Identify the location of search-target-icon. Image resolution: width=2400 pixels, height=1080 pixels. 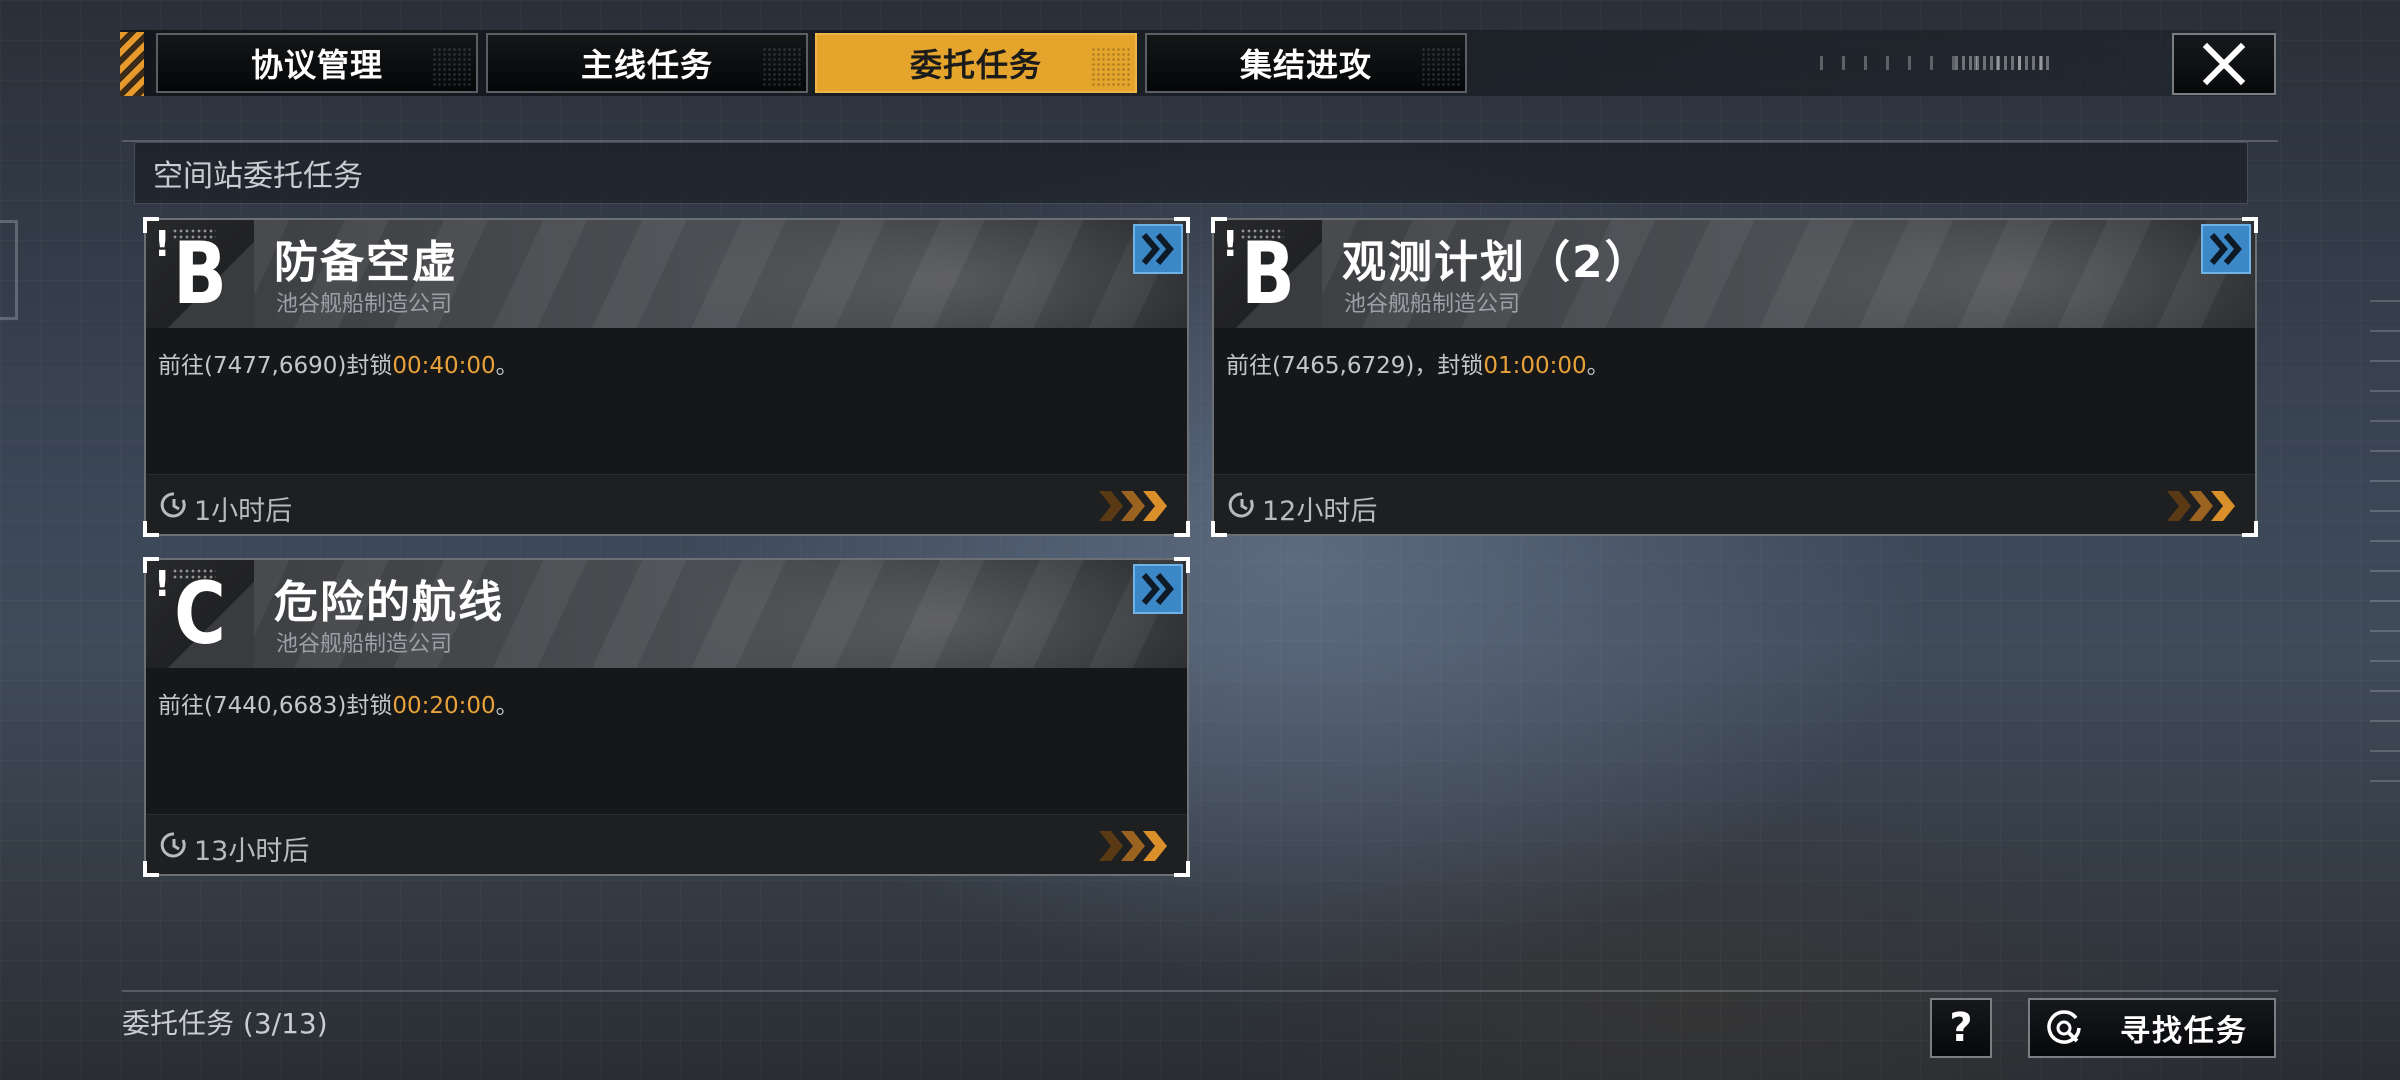
(2064, 1027).